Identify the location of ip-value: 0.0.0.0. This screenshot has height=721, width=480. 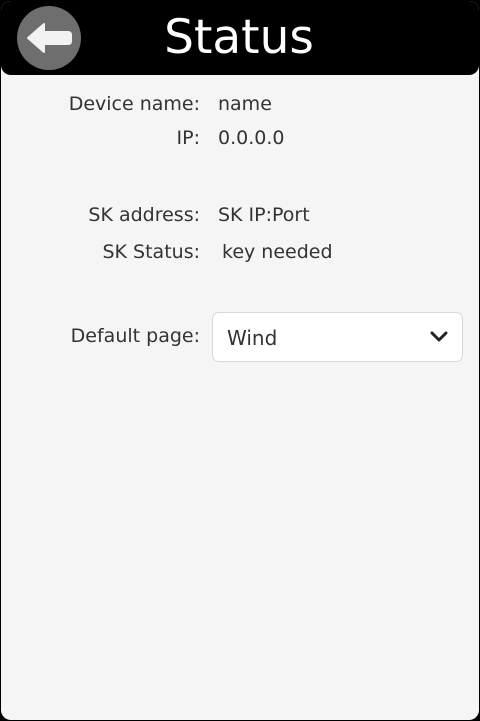
(251, 138).